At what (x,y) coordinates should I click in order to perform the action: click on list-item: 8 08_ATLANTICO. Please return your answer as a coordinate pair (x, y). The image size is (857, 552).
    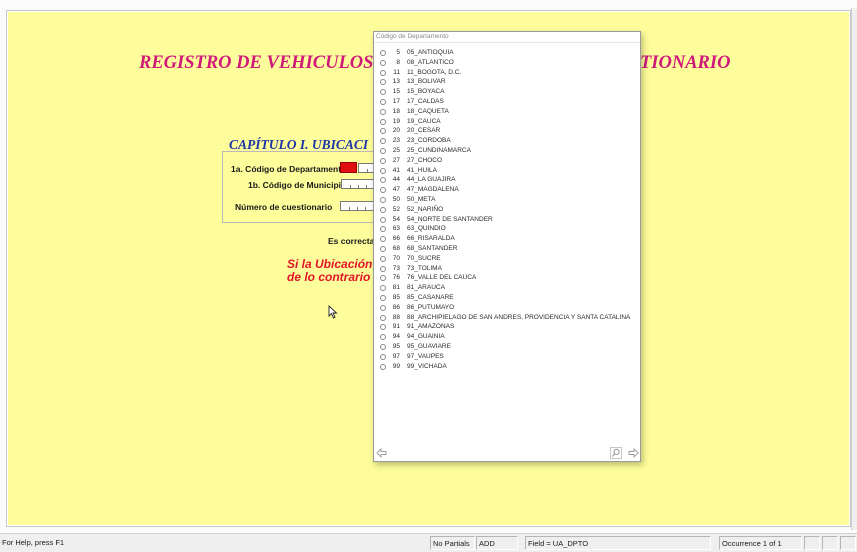
    Looking at the image, I should click on (509, 63).